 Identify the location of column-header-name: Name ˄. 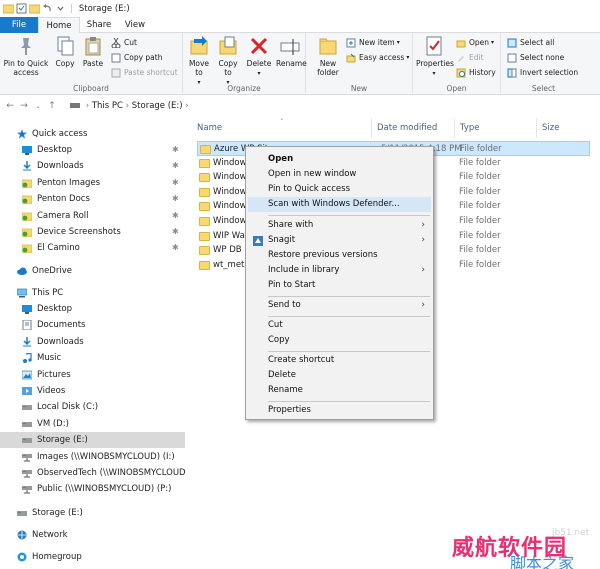
(282, 128).